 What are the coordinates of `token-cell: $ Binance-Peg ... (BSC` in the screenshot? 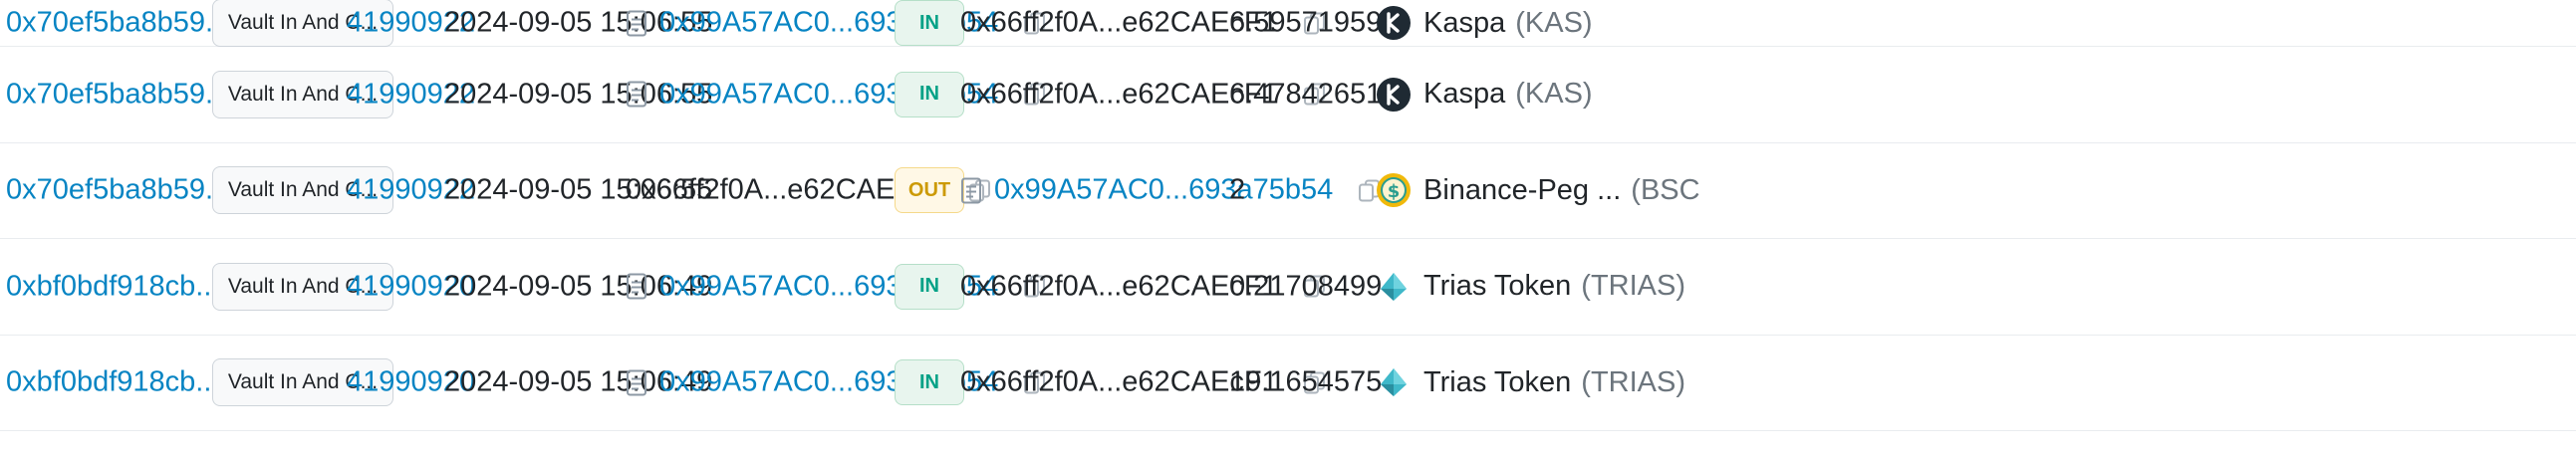 It's located at (1538, 190).